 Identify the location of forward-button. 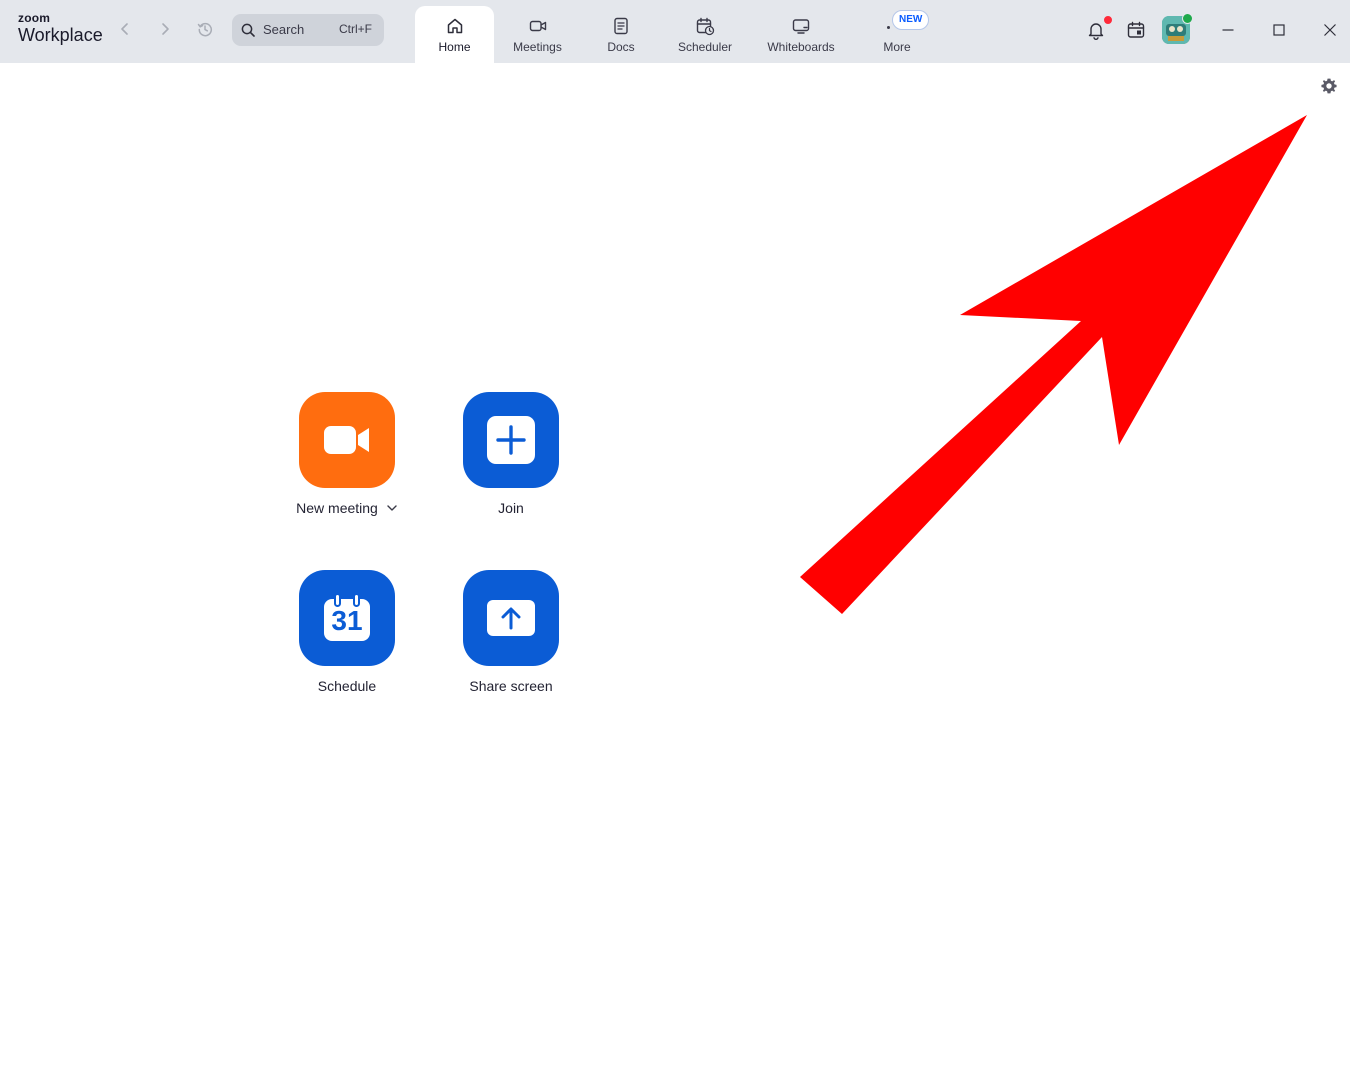
(165, 29).